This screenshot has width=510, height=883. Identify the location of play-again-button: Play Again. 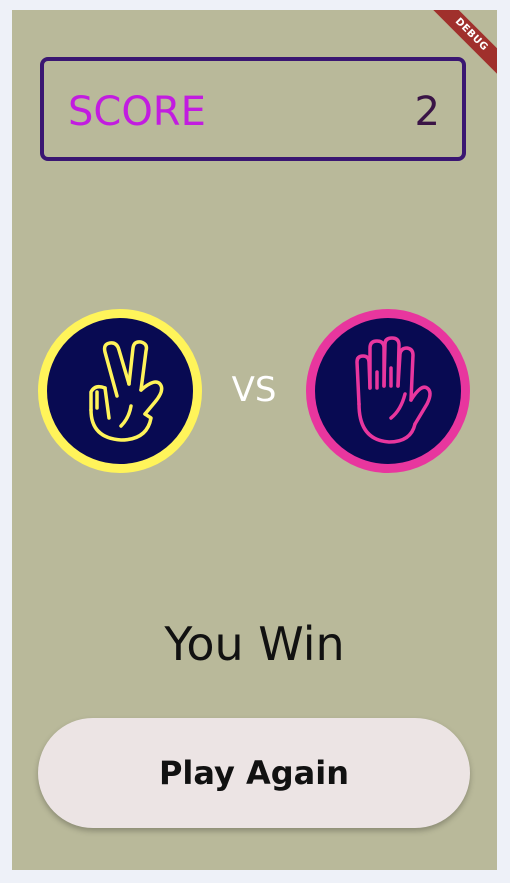
(254, 773).